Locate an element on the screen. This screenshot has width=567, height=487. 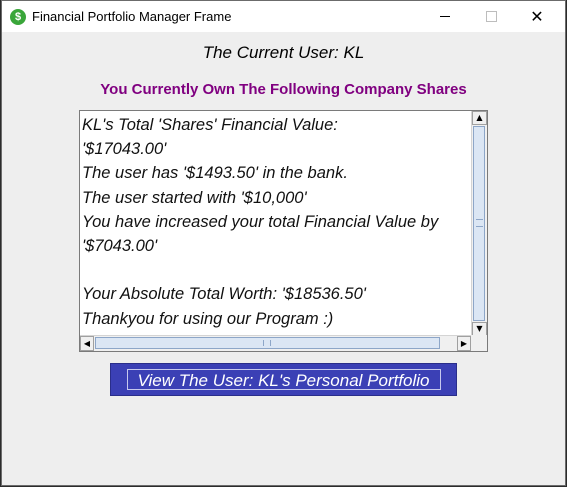
close-button: ✕ is located at coordinates (537, 16).